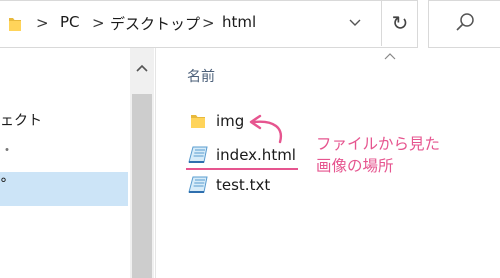 This screenshot has width=500, height=278. I want to click on nav-item-label: °, so click(3, 184).